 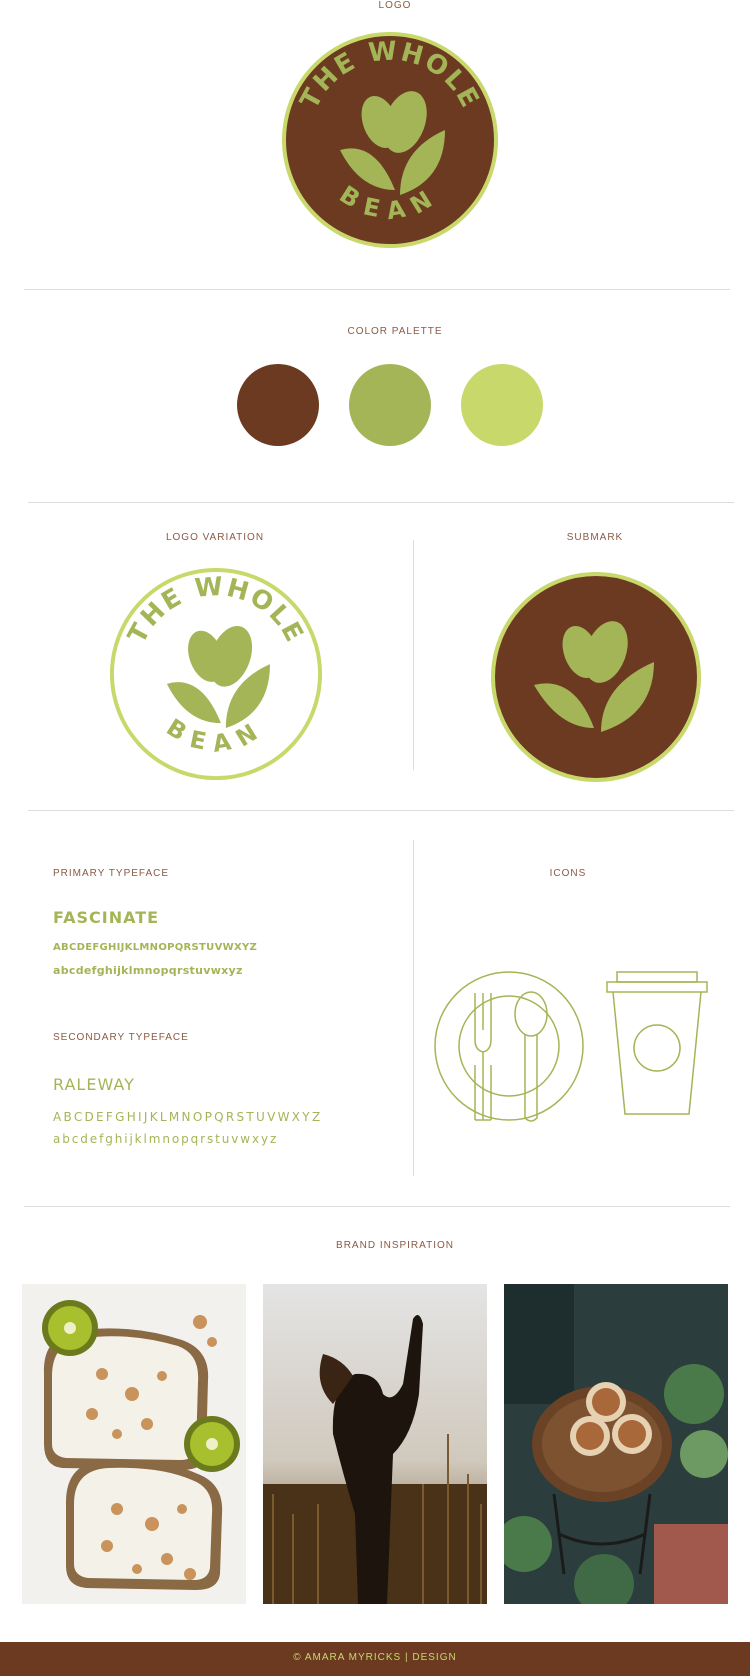 I want to click on primary-typeface-name: FASCINATE, so click(x=106, y=917).